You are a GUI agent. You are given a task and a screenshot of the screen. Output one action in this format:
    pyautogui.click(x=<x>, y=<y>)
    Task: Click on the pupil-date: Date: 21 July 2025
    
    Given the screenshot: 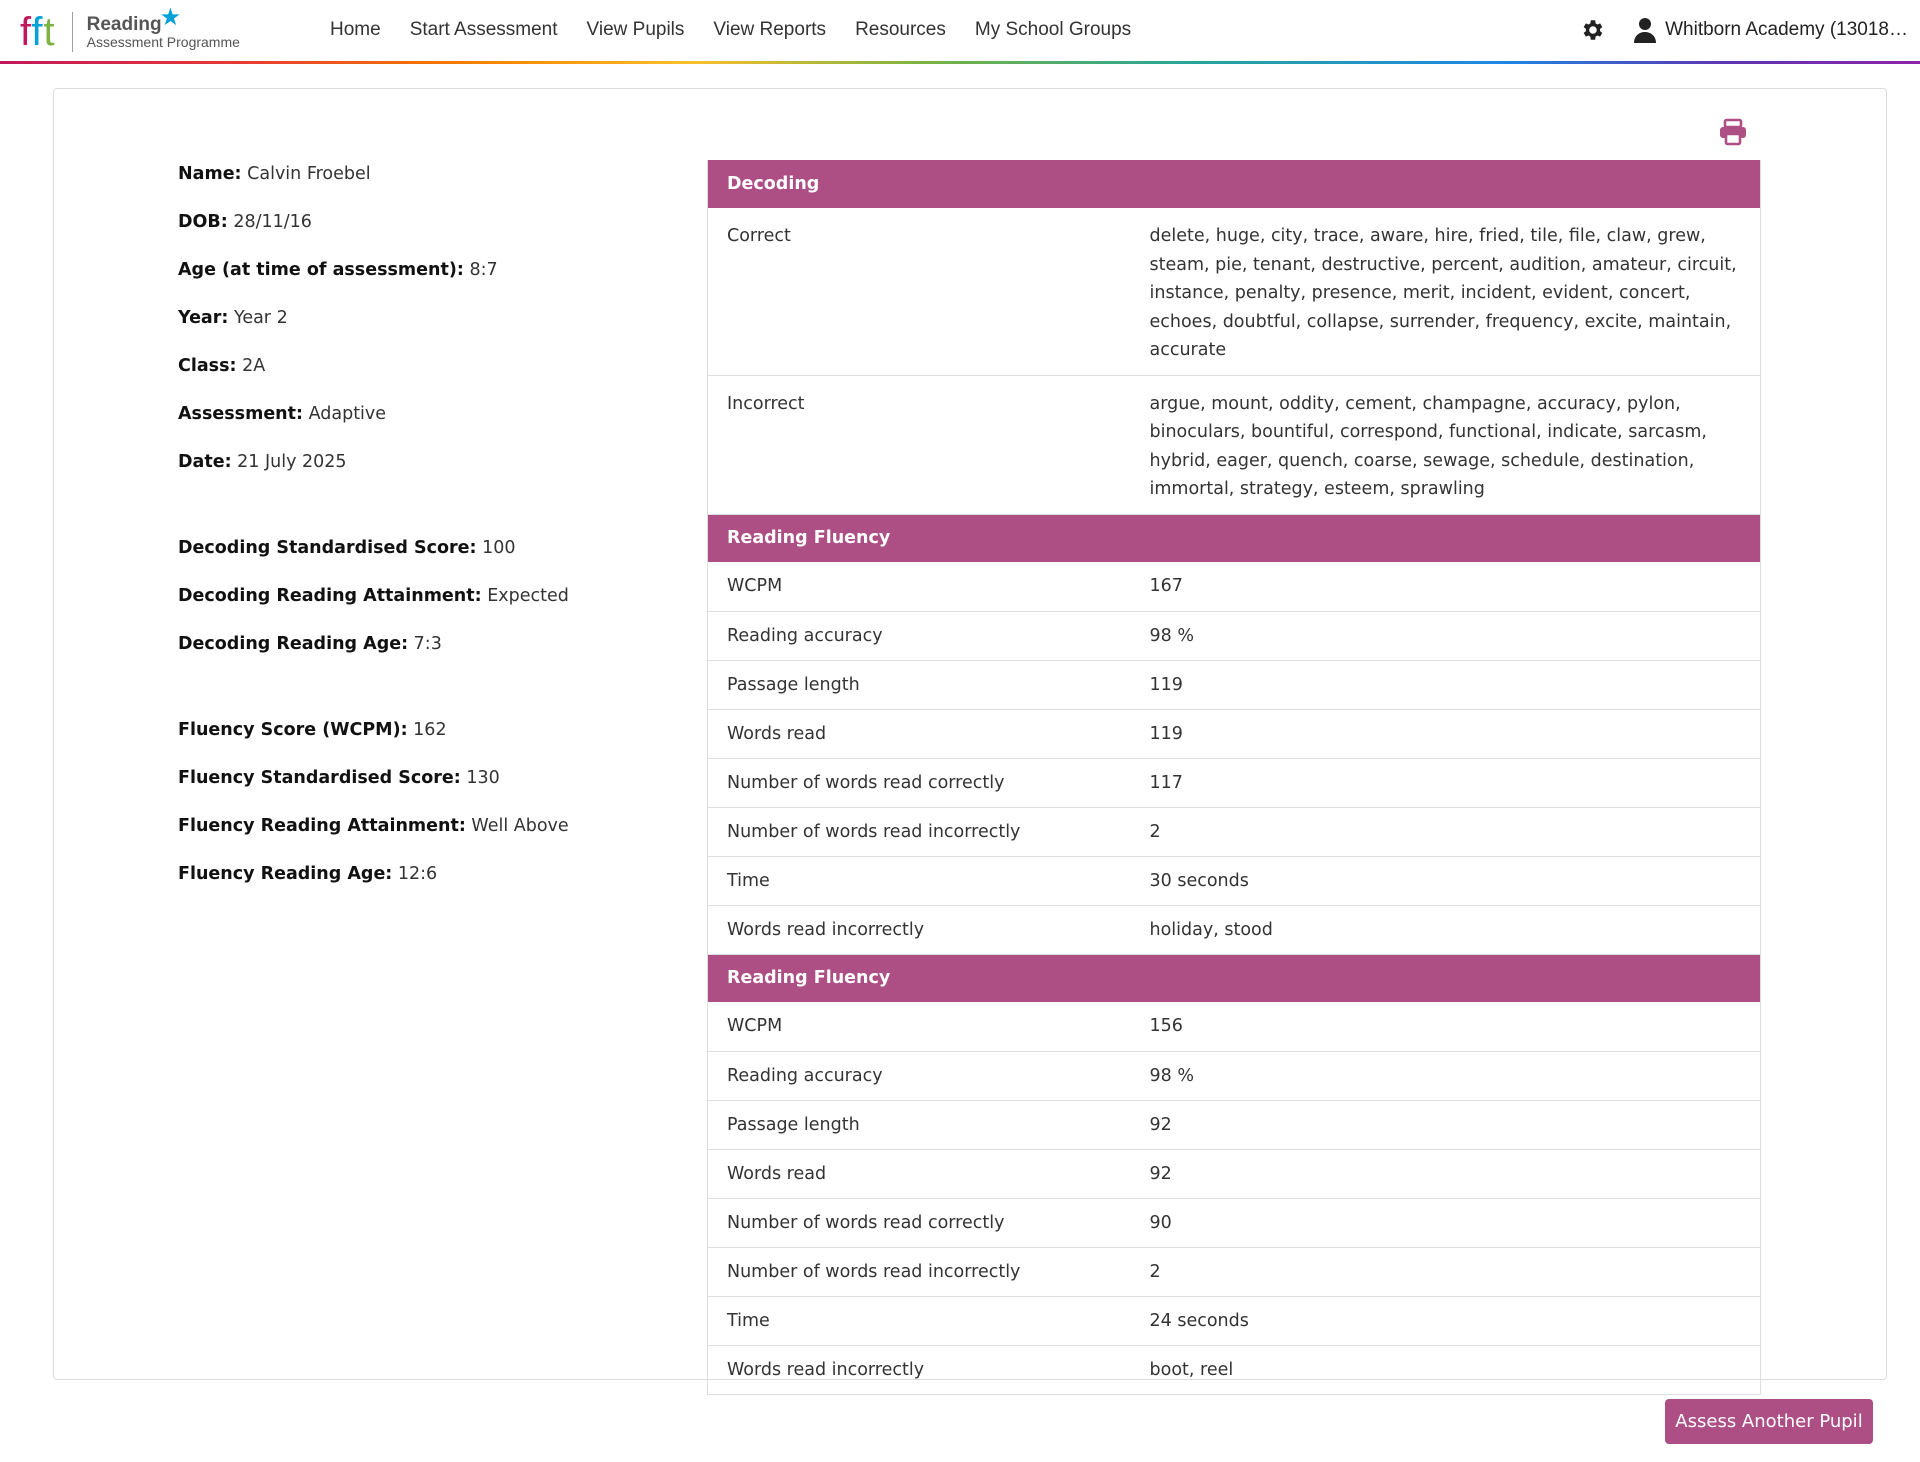 What is the action you would take?
    pyautogui.click(x=262, y=462)
    